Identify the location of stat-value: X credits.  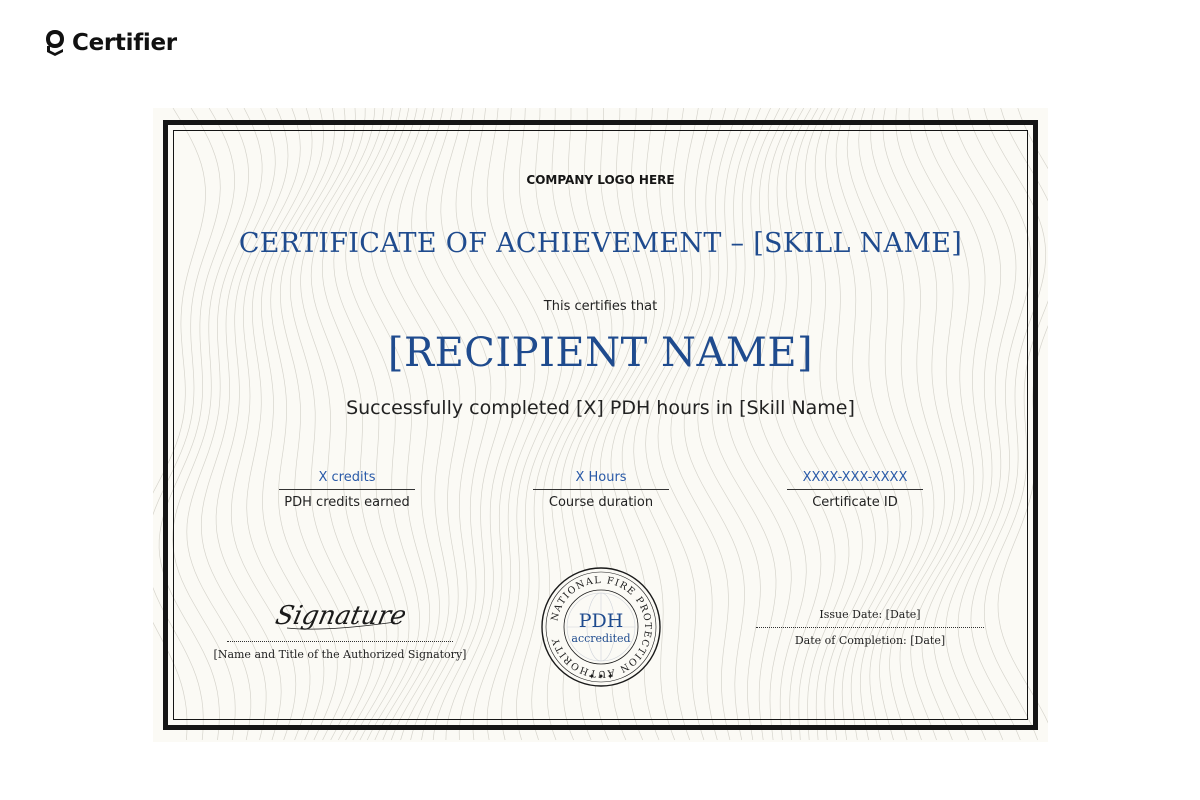
(347, 480).